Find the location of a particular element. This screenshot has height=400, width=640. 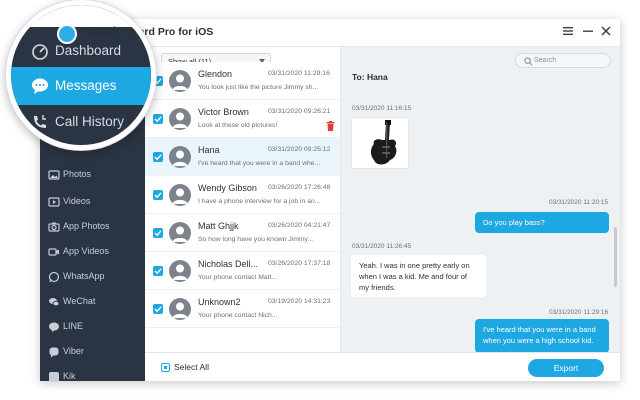

sidebar-item-app-photos: App Photos is located at coordinates (92, 227).